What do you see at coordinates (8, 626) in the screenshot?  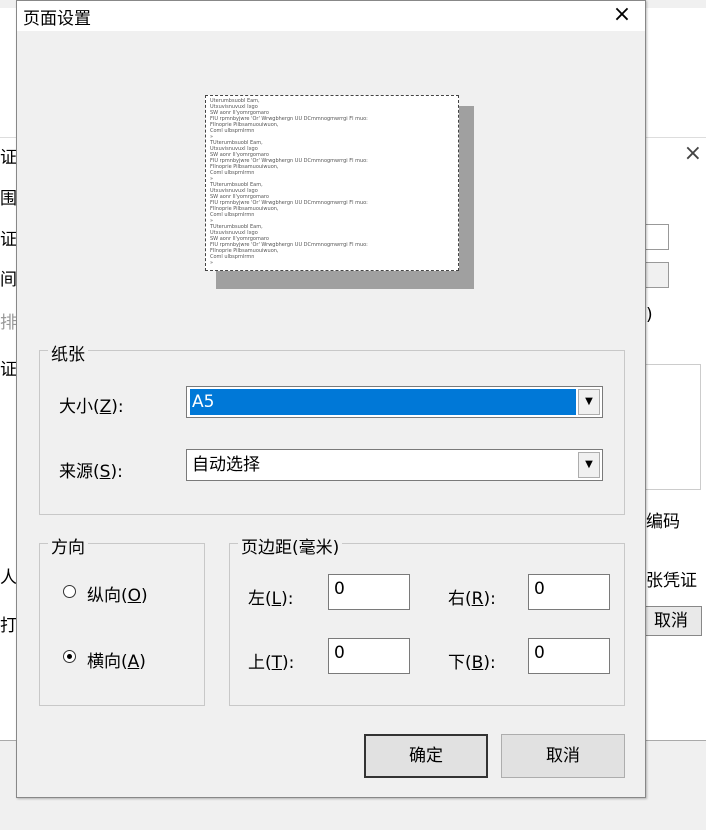 I see `background-fragment: 打` at bounding box center [8, 626].